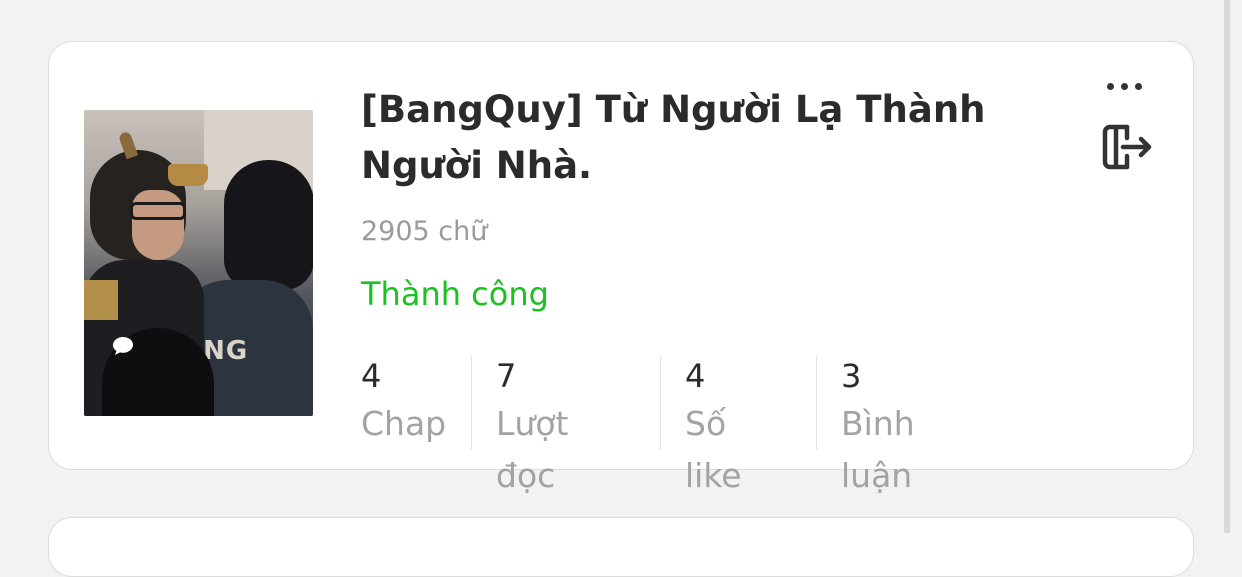 This screenshot has width=1242, height=577. I want to click on stat-label: Bình luận, so click(878, 449).